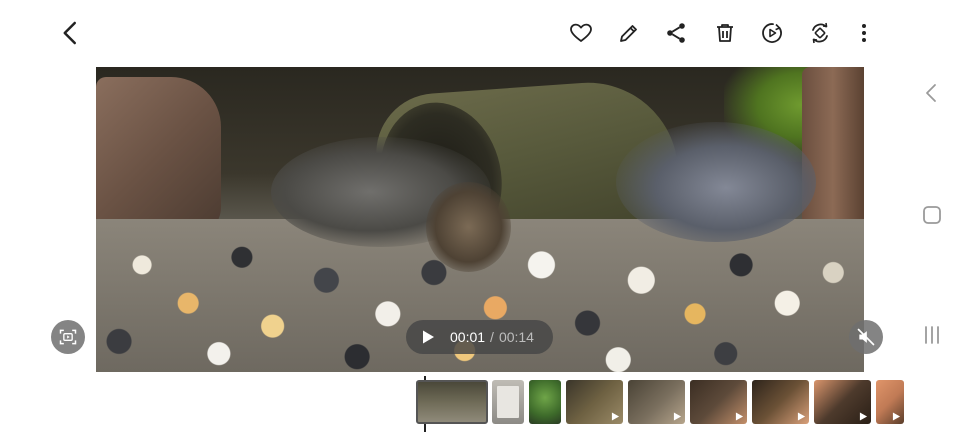 This screenshot has width=960, height=432. I want to click on filmstrip, so click(660, 404).